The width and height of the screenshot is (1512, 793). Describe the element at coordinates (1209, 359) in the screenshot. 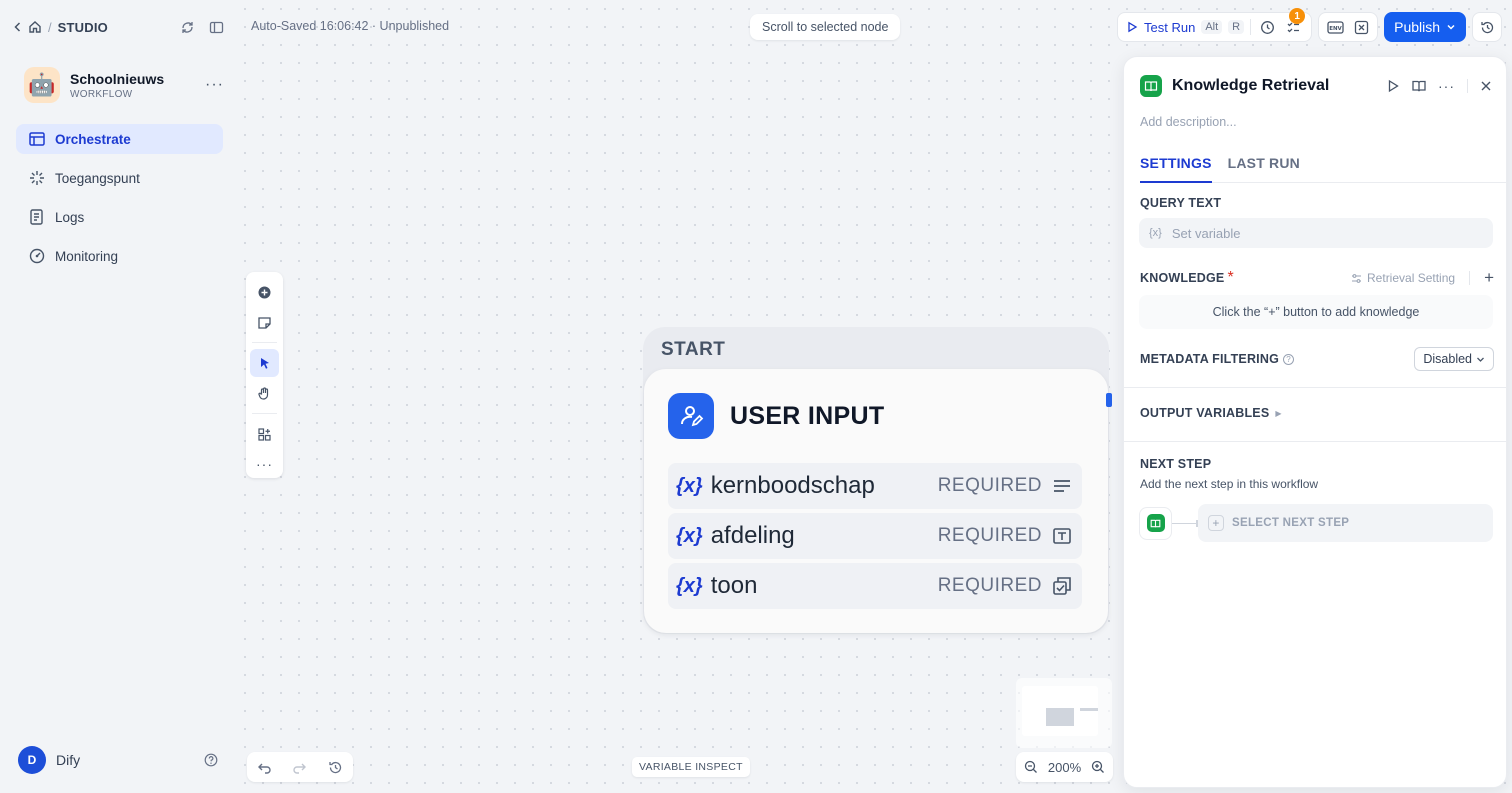

I see `metadata-filtering-label: METADATA FILTERING` at that location.